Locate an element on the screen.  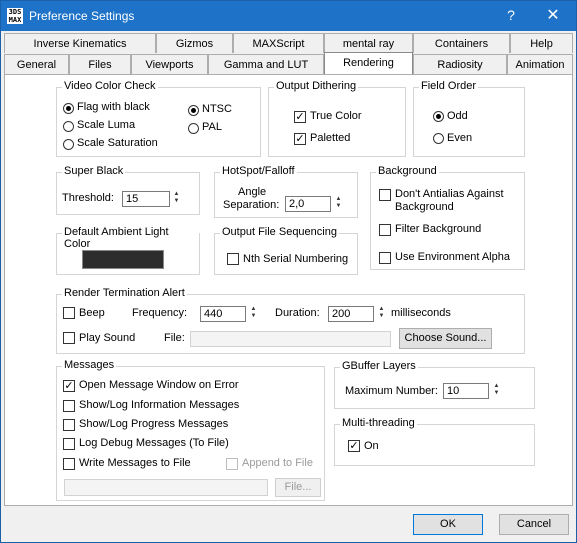
filter-background-label: Filter Background is located at coordinates (438, 229).